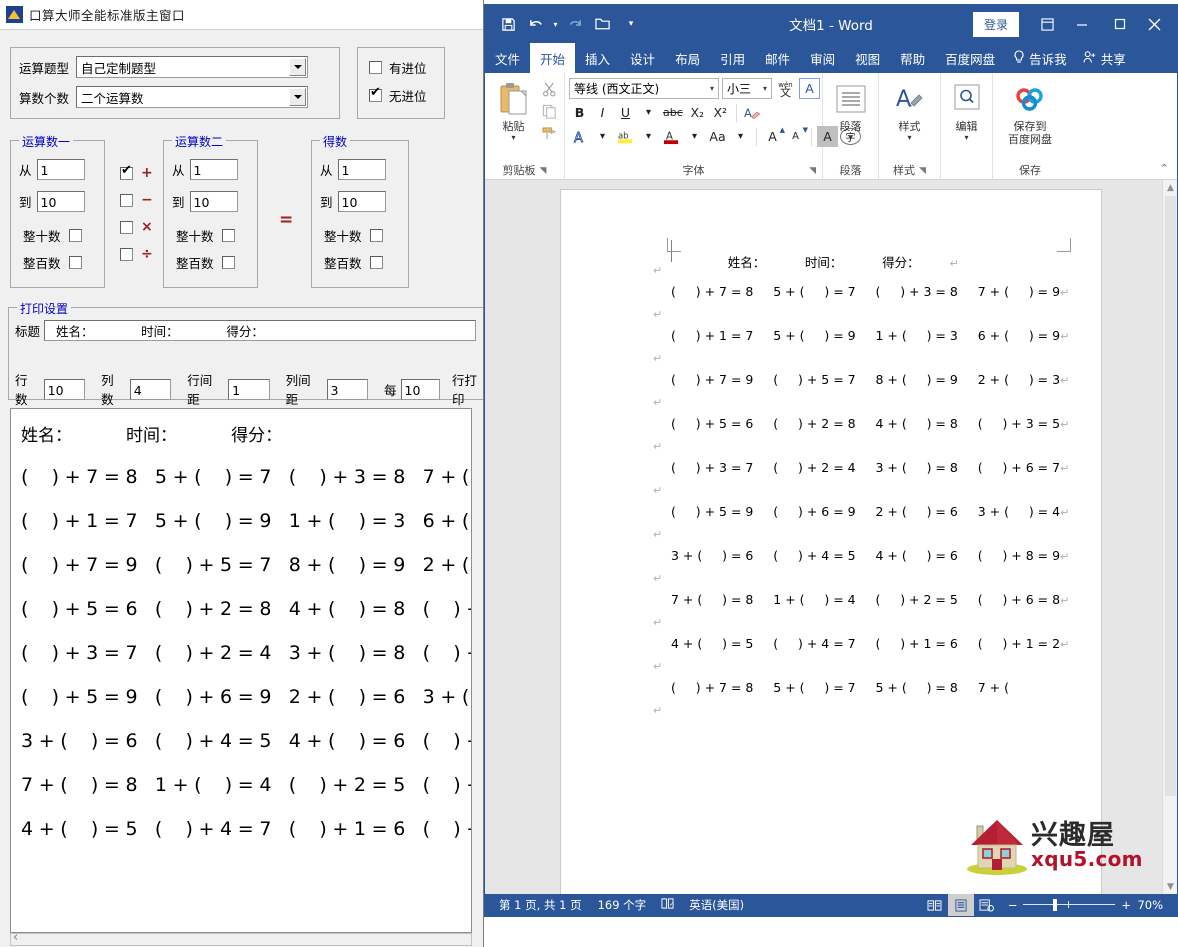  What do you see at coordinates (260, 330) in the screenshot?
I see `print-title-input: 姓名： 时间： 得分：` at bounding box center [260, 330].